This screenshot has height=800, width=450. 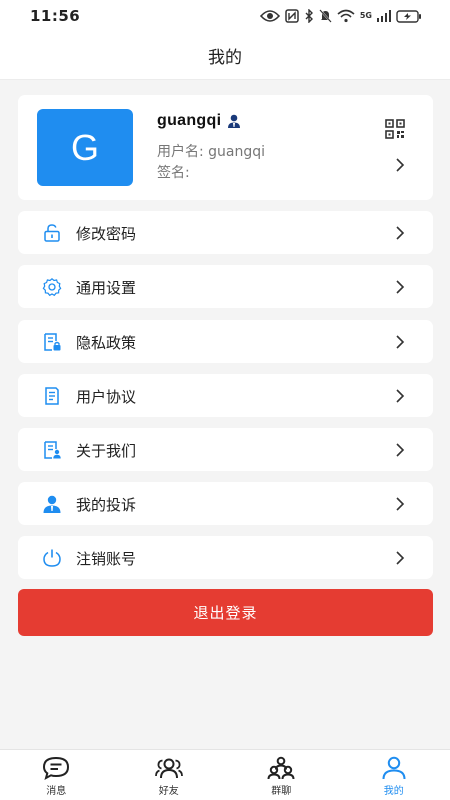 What do you see at coordinates (395, 129) in the screenshot?
I see `qr-code-icon` at bounding box center [395, 129].